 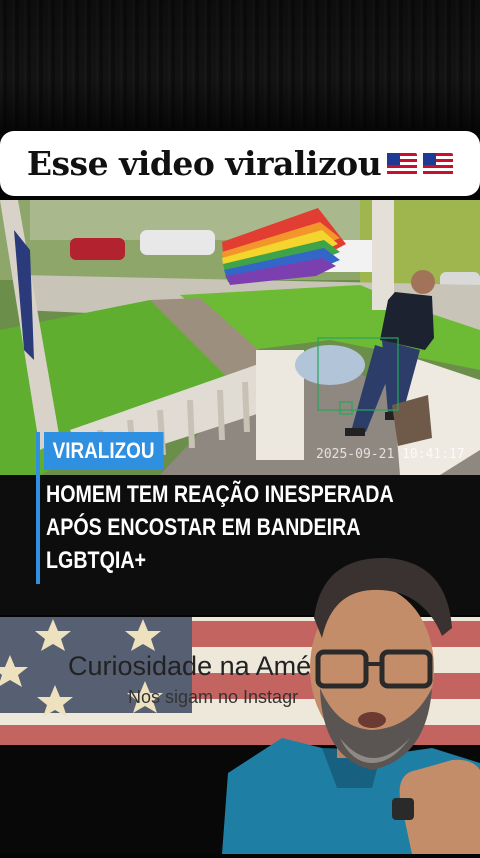 I want to click on headline-line: HOMEM TEM REAÇÃO INESPERADA, so click(x=220, y=494).